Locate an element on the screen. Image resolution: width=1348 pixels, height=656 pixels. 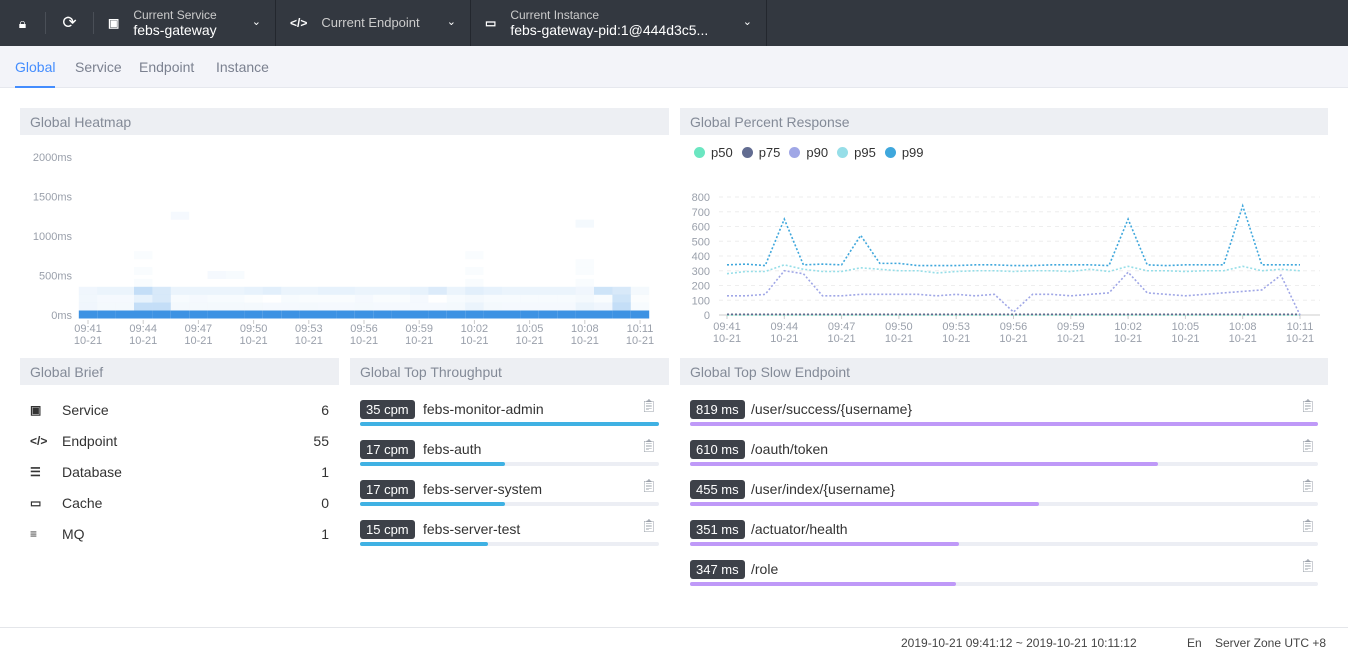
item-name: febs-monitor-admin is located at coordinates (483, 409).